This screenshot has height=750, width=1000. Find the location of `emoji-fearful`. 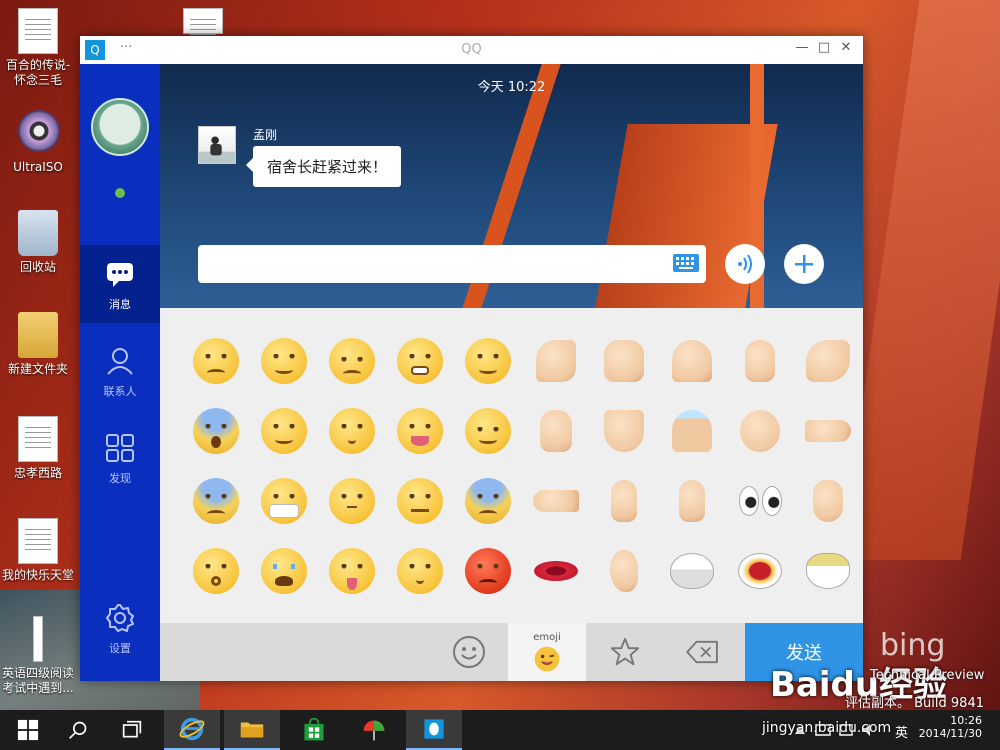

emoji-fearful is located at coordinates (216, 501).